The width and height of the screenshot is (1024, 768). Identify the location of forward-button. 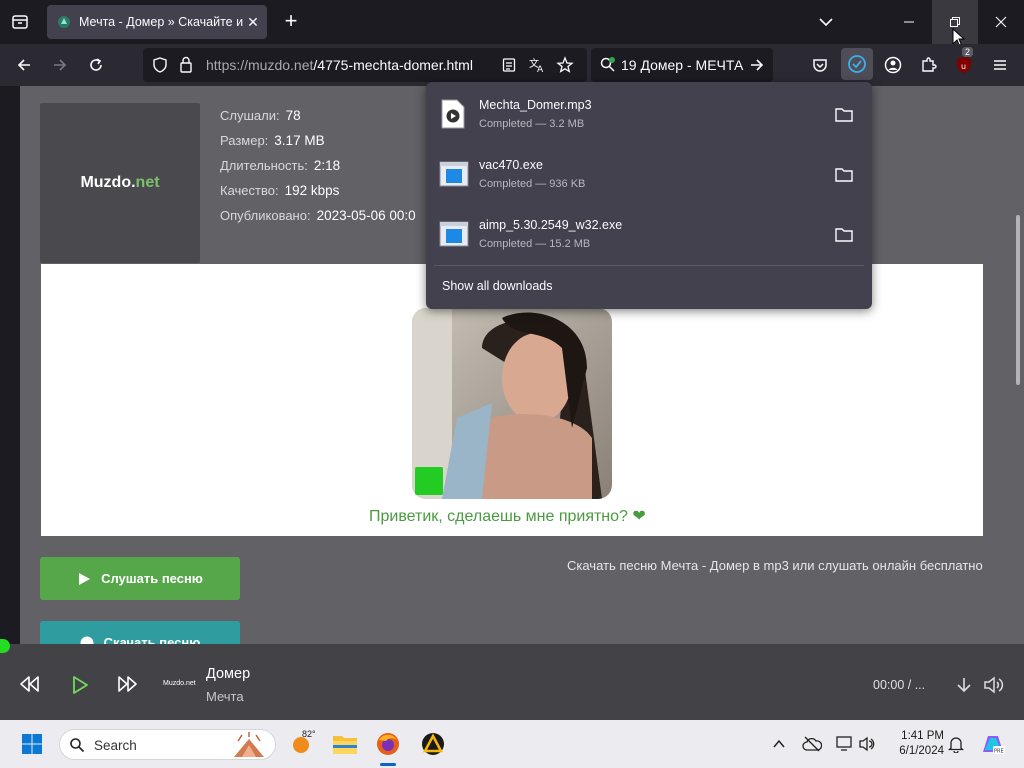
(60, 65).